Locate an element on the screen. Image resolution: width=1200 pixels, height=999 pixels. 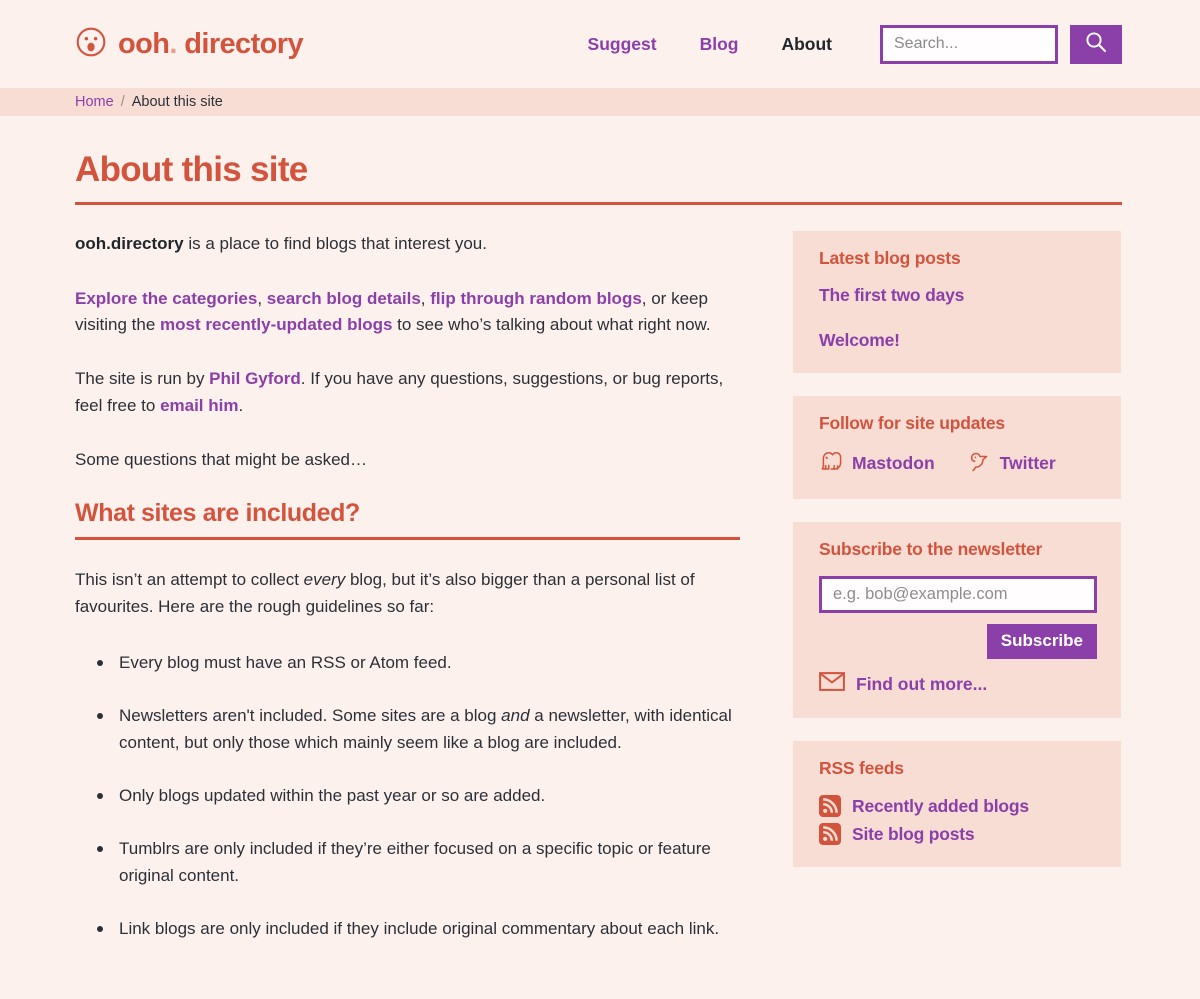
latest-post-link-2: Welcome! is located at coordinates (958, 340).